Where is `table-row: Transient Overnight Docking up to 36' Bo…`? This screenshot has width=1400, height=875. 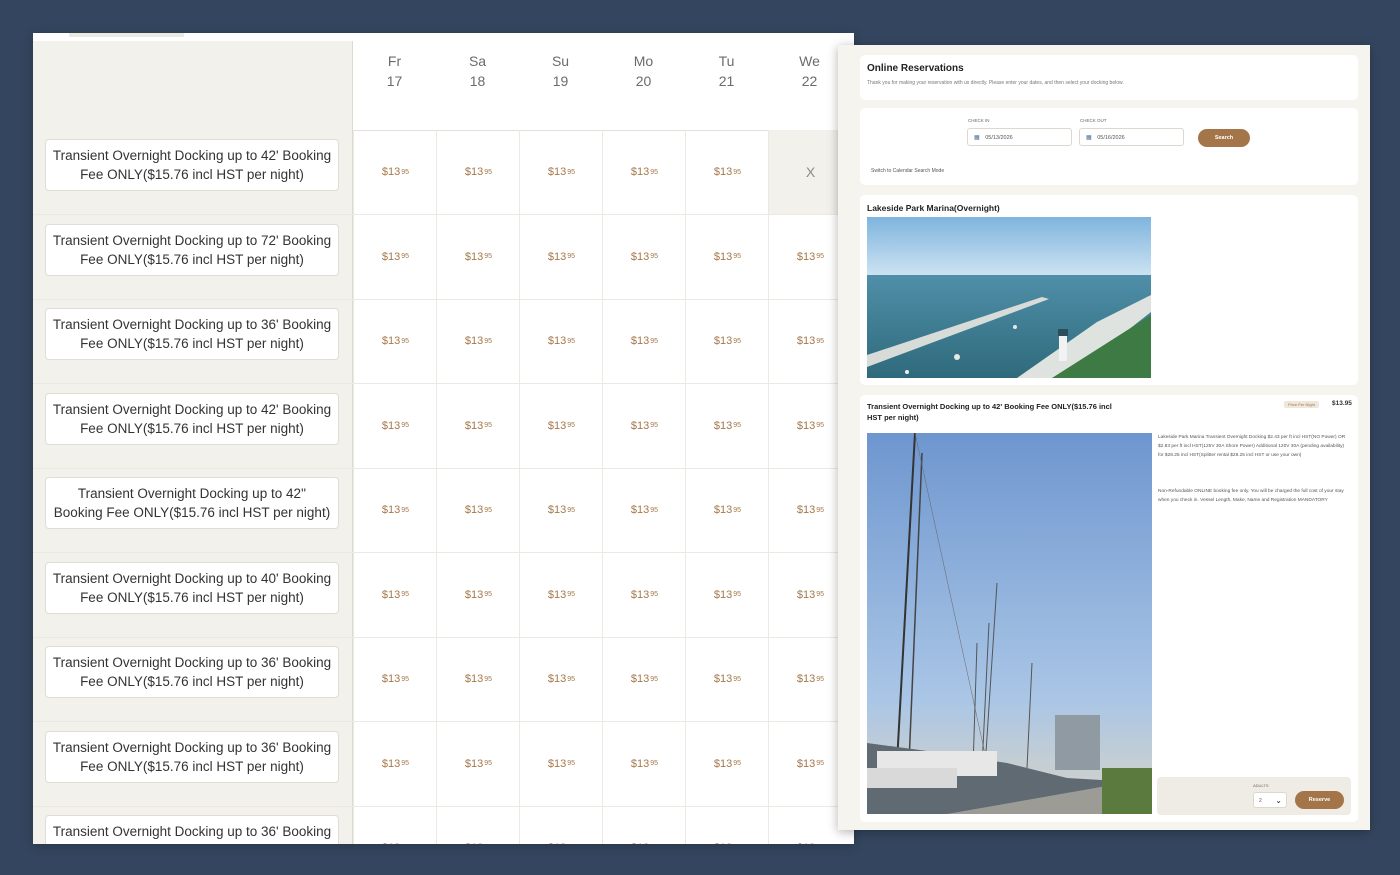 table-row: Transient Overnight Docking up to 36' Bo… is located at coordinates (443, 341).